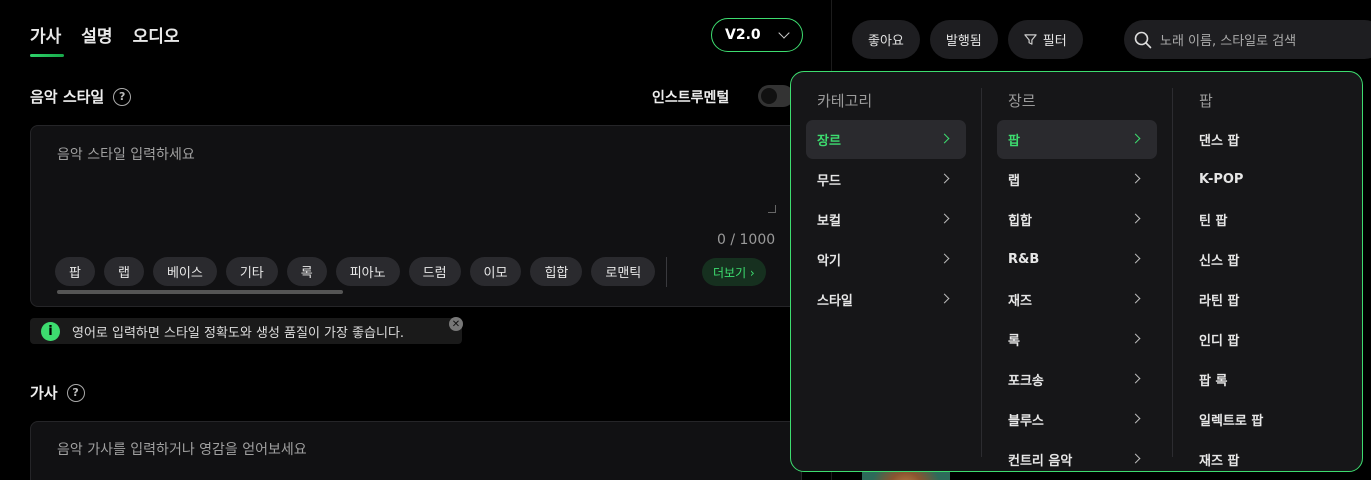 The width and height of the screenshot is (1371, 480). I want to click on lyrics-placeholder: 음악 가사를 입력하거나 영감을 얻어보세요, so click(182, 450).